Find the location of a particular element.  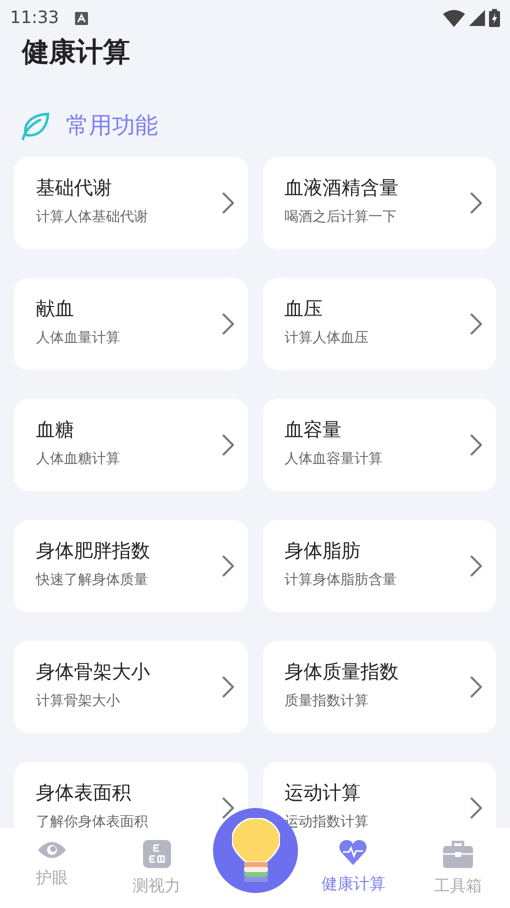

tool-card: 献血 人体血量计算 is located at coordinates (131, 324).